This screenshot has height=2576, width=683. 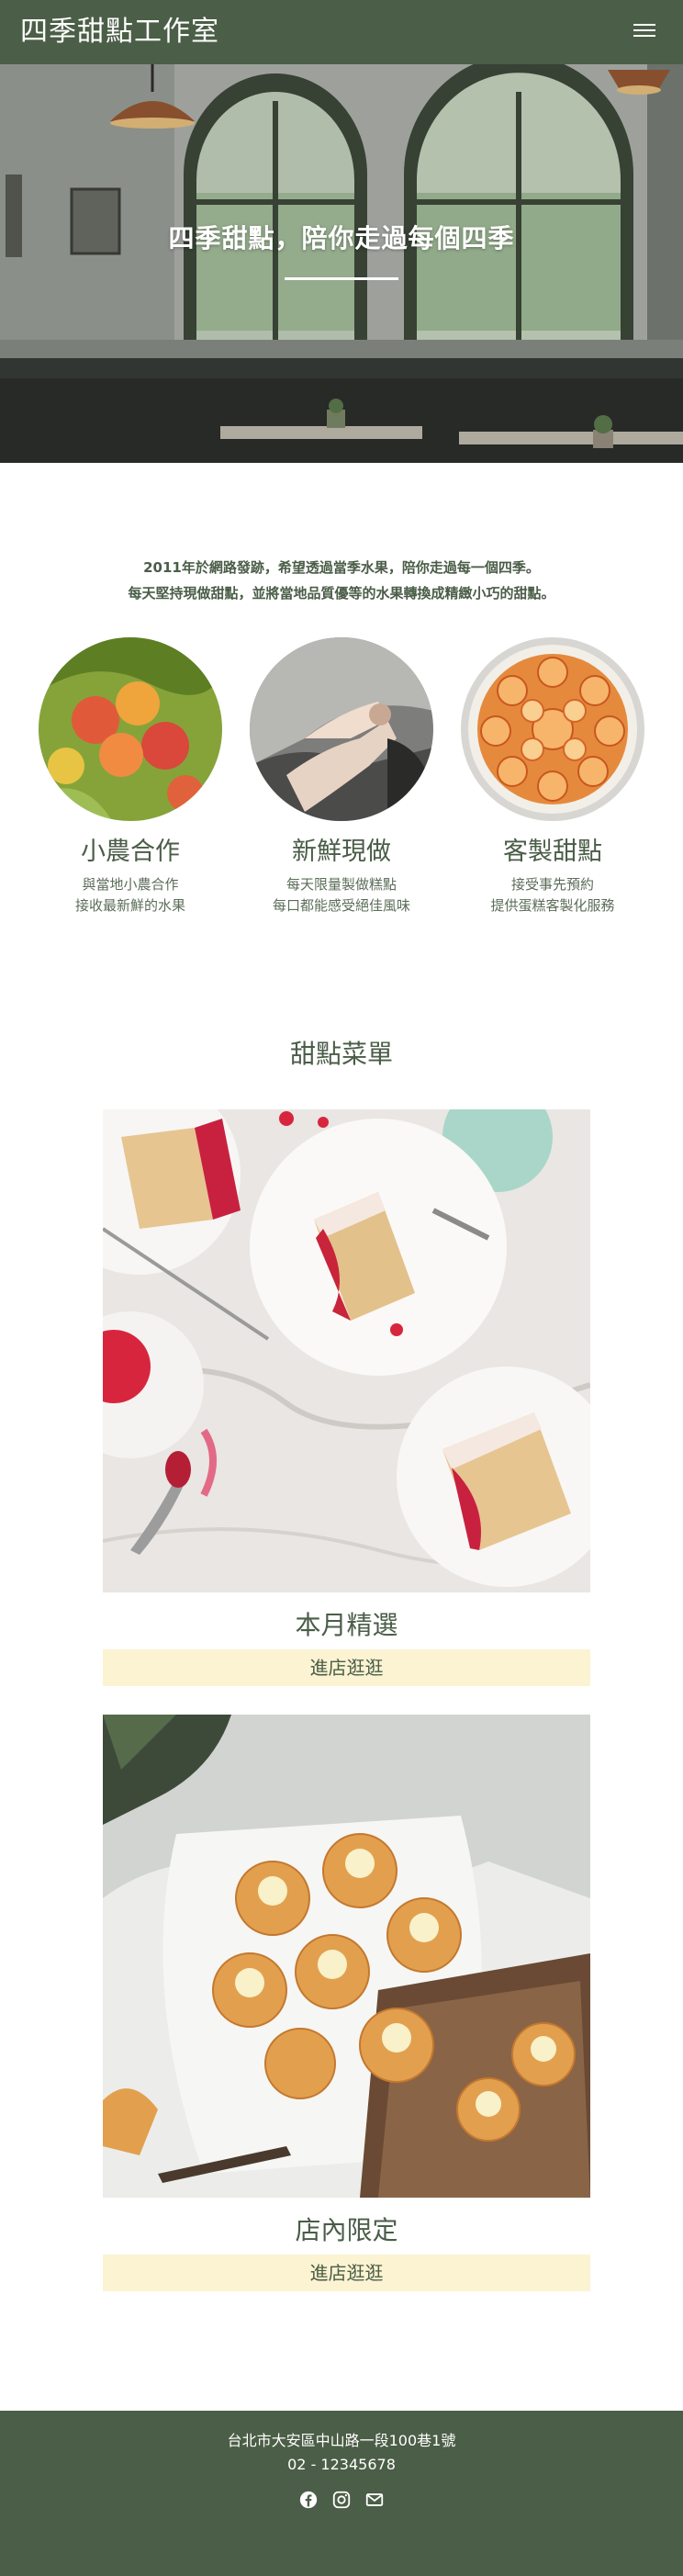 What do you see at coordinates (552, 895) in the screenshot?
I see `feature-desc: 接受事先預約 提供蛋糕客製化服務` at bounding box center [552, 895].